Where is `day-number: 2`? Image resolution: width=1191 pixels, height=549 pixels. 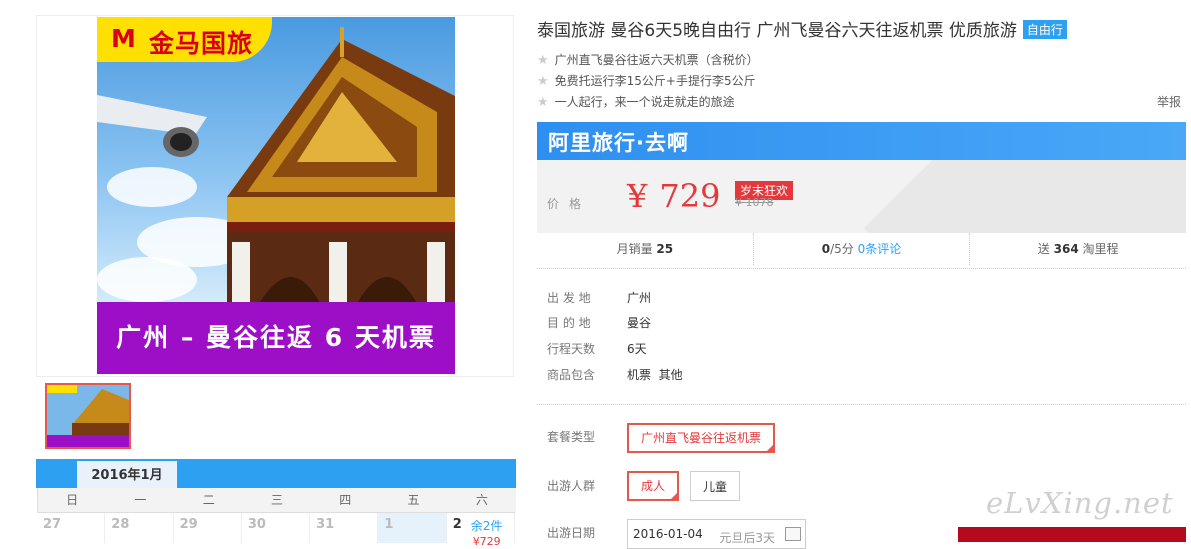 day-number: 2 is located at coordinates (457, 524).